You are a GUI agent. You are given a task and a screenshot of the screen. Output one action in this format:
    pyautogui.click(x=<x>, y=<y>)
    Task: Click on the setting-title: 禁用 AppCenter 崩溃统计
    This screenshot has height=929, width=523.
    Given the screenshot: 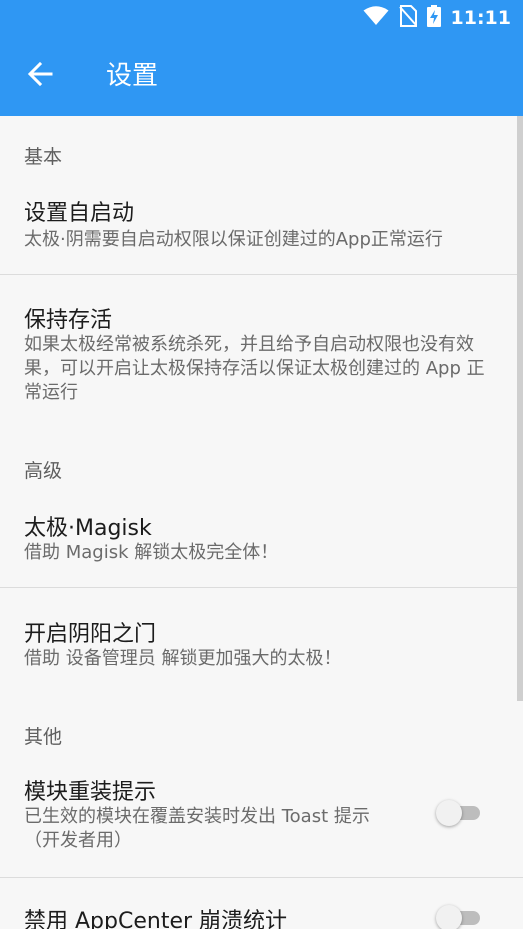 What is the action you would take?
    pyautogui.click(x=156, y=919)
    